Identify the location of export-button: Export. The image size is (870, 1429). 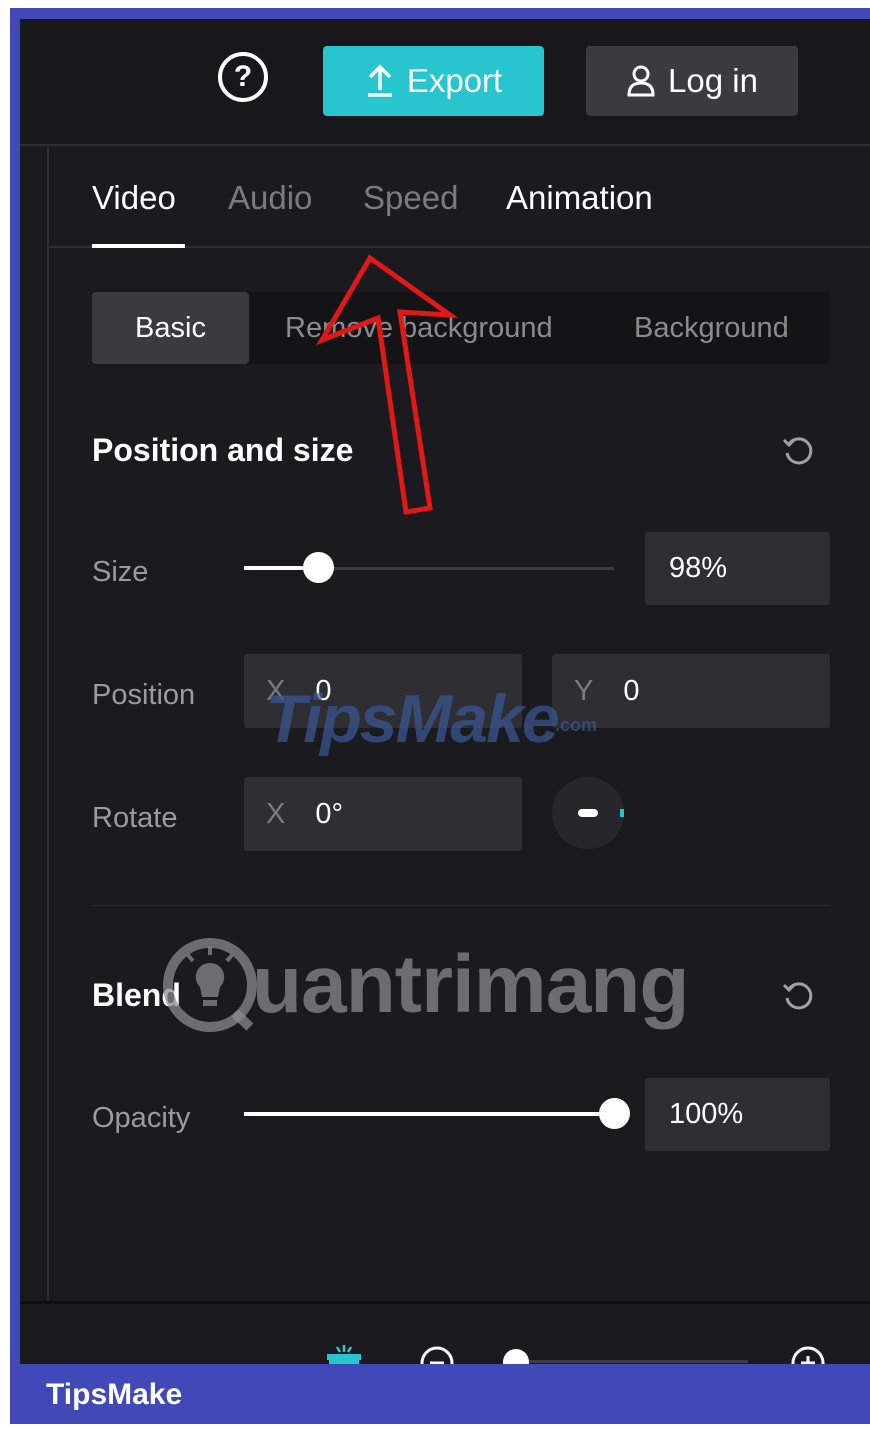
(433, 81).